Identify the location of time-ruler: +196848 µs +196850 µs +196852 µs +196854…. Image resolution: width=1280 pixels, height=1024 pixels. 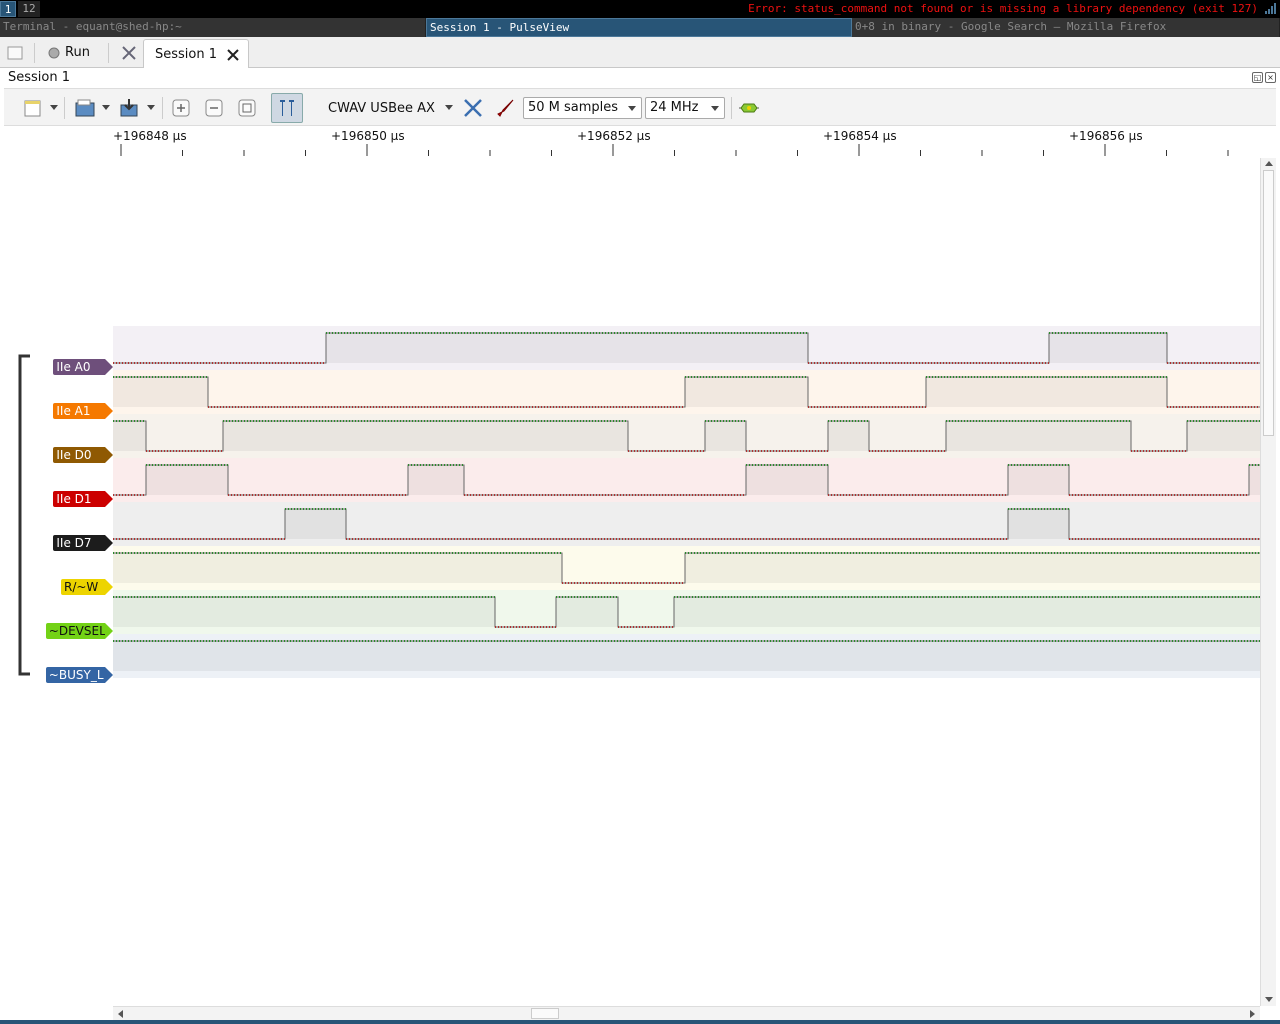
(632, 142).